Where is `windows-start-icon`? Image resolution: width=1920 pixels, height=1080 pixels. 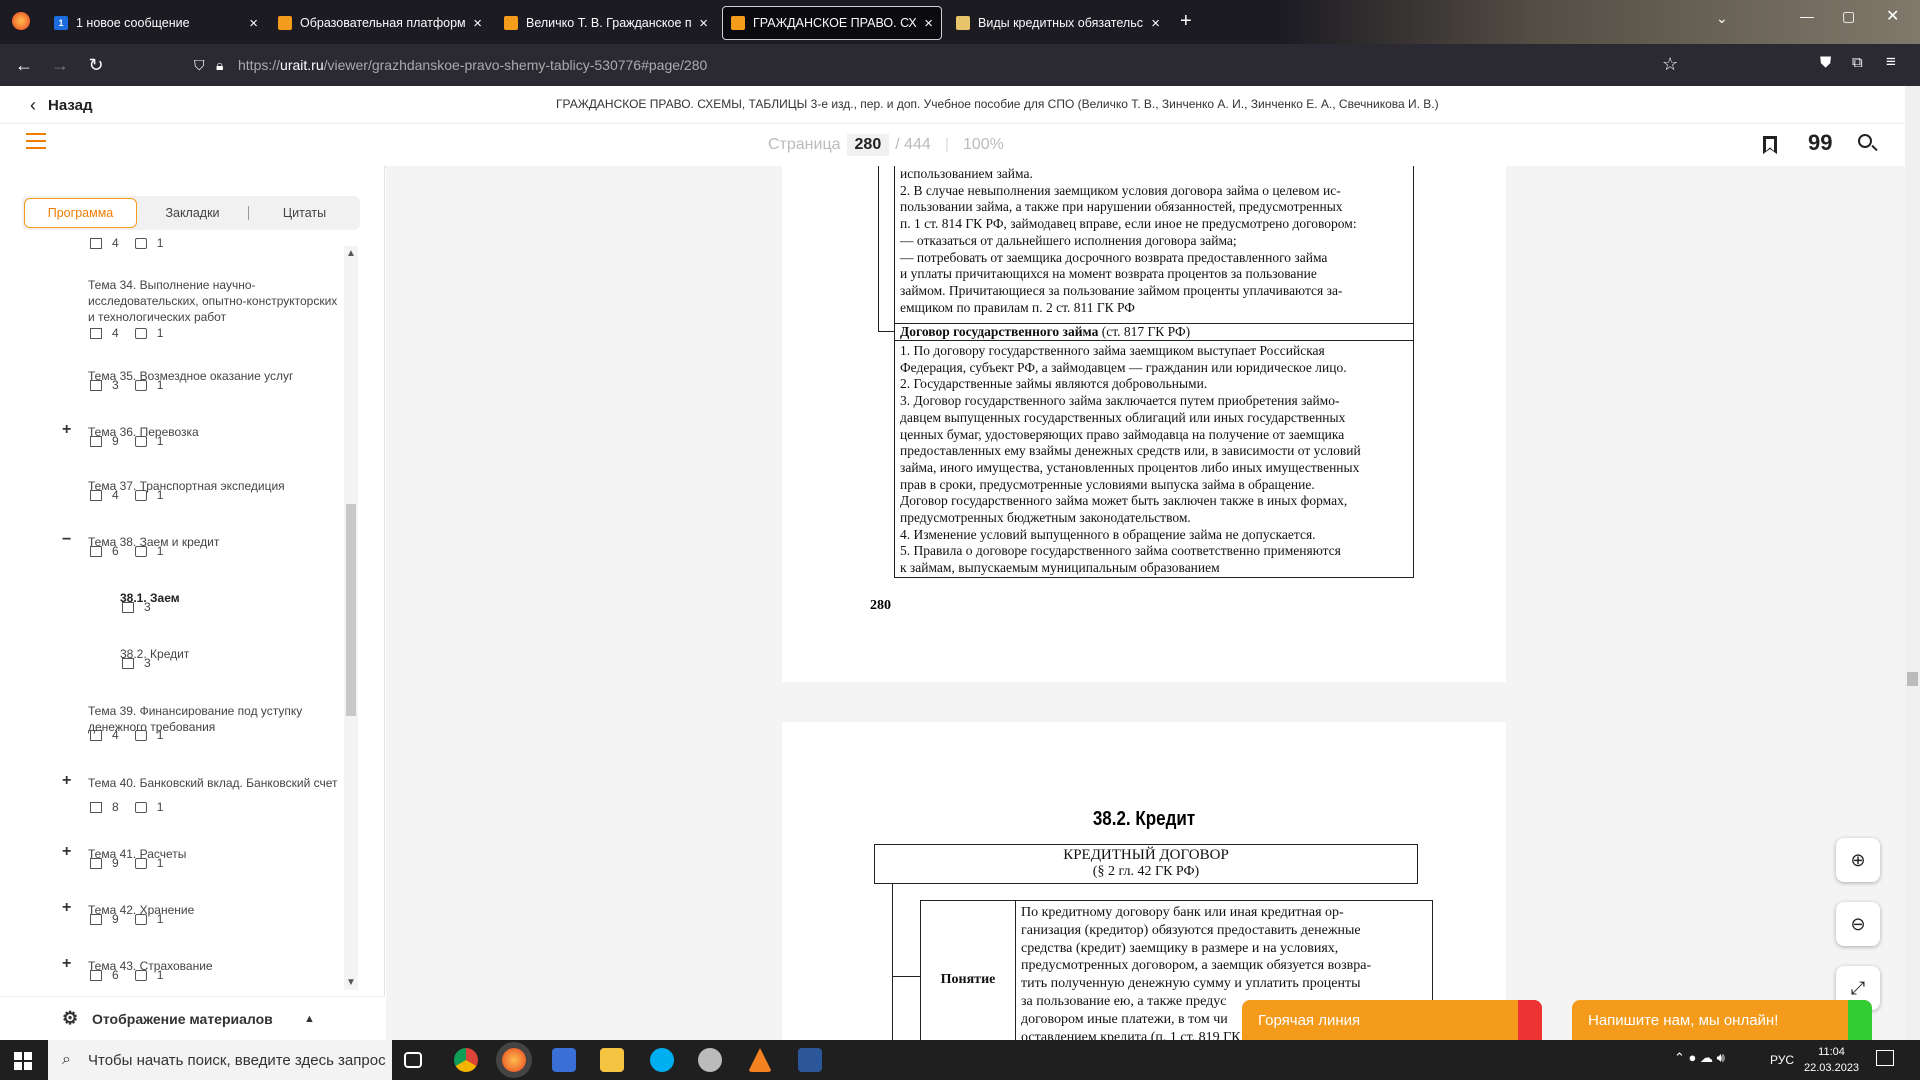 windows-start-icon is located at coordinates (23, 1061).